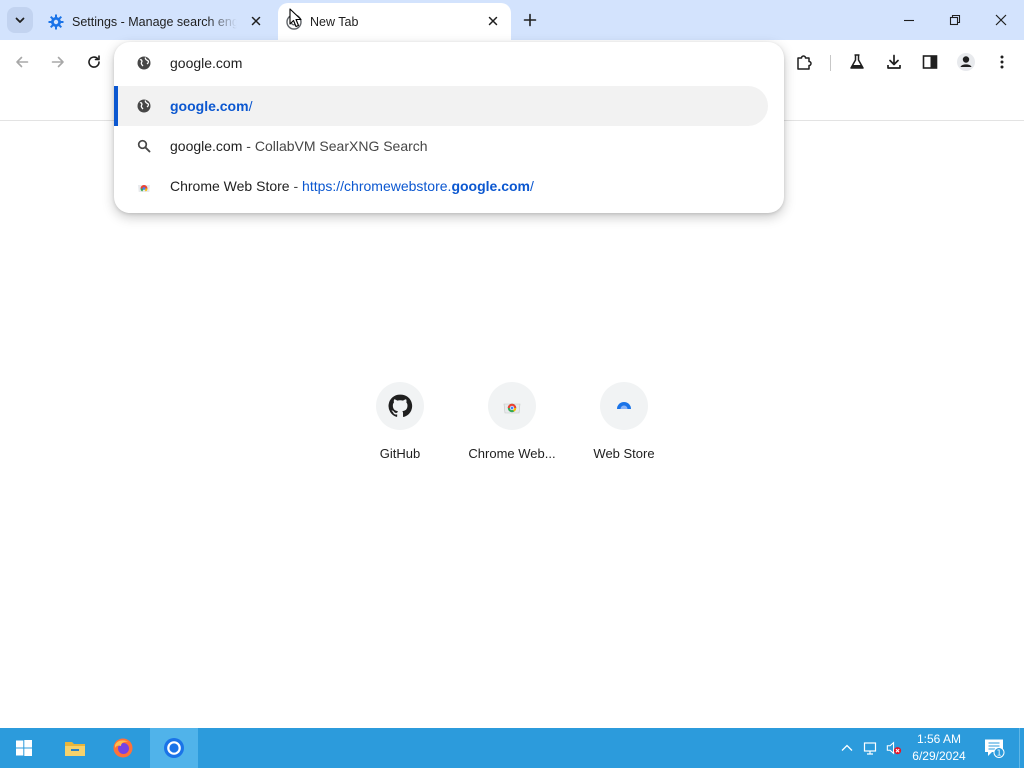 The image size is (1024, 768). I want to click on folder-icon, so click(75, 749).